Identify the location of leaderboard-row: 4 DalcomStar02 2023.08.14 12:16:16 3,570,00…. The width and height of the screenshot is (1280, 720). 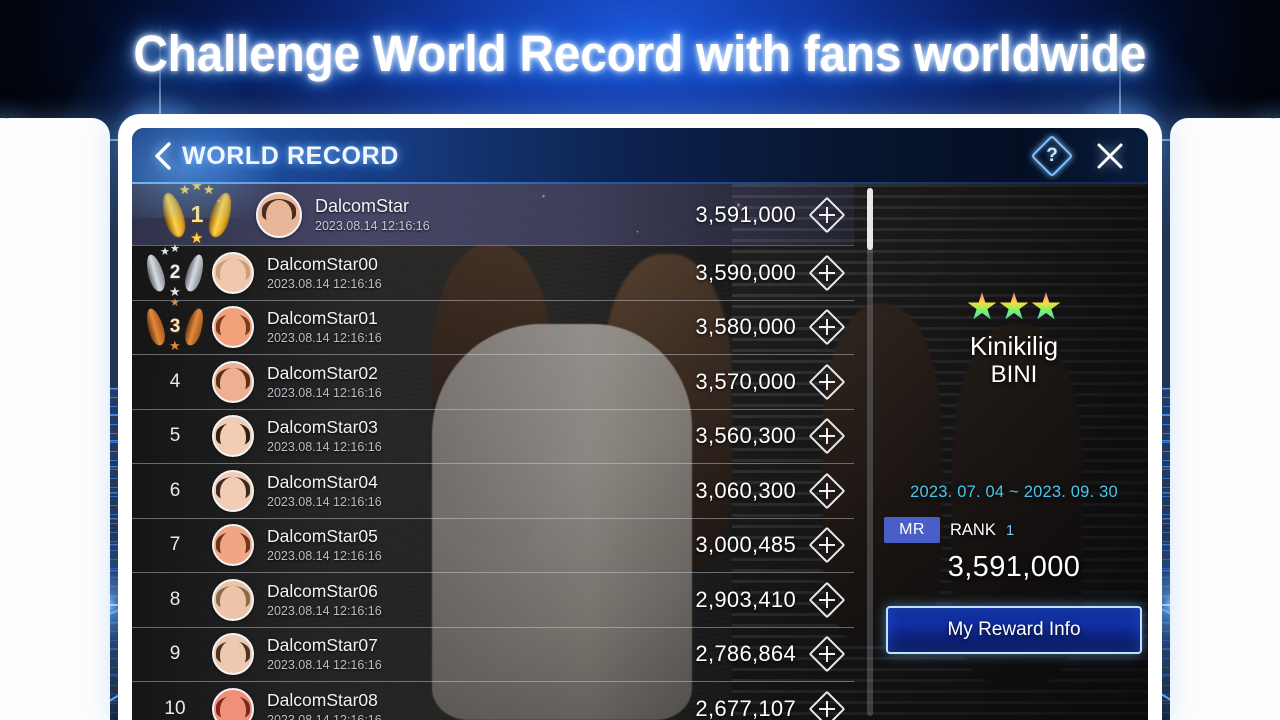
(493, 382).